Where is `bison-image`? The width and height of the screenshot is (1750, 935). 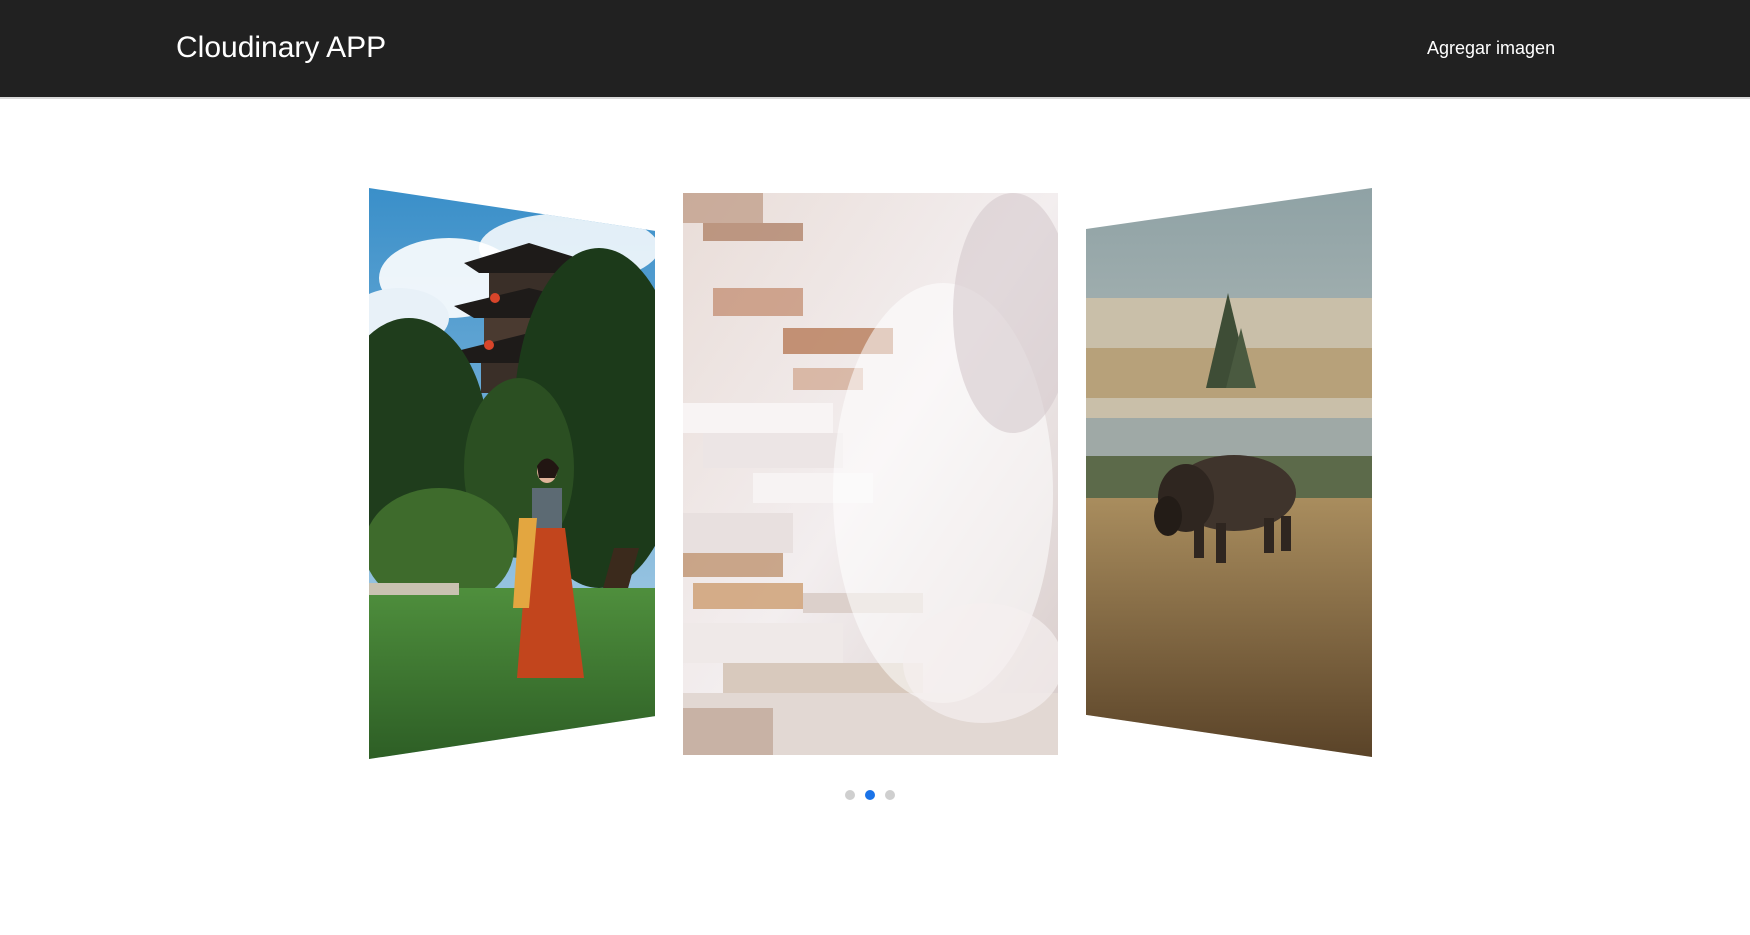 bison-image is located at coordinates (1229, 472).